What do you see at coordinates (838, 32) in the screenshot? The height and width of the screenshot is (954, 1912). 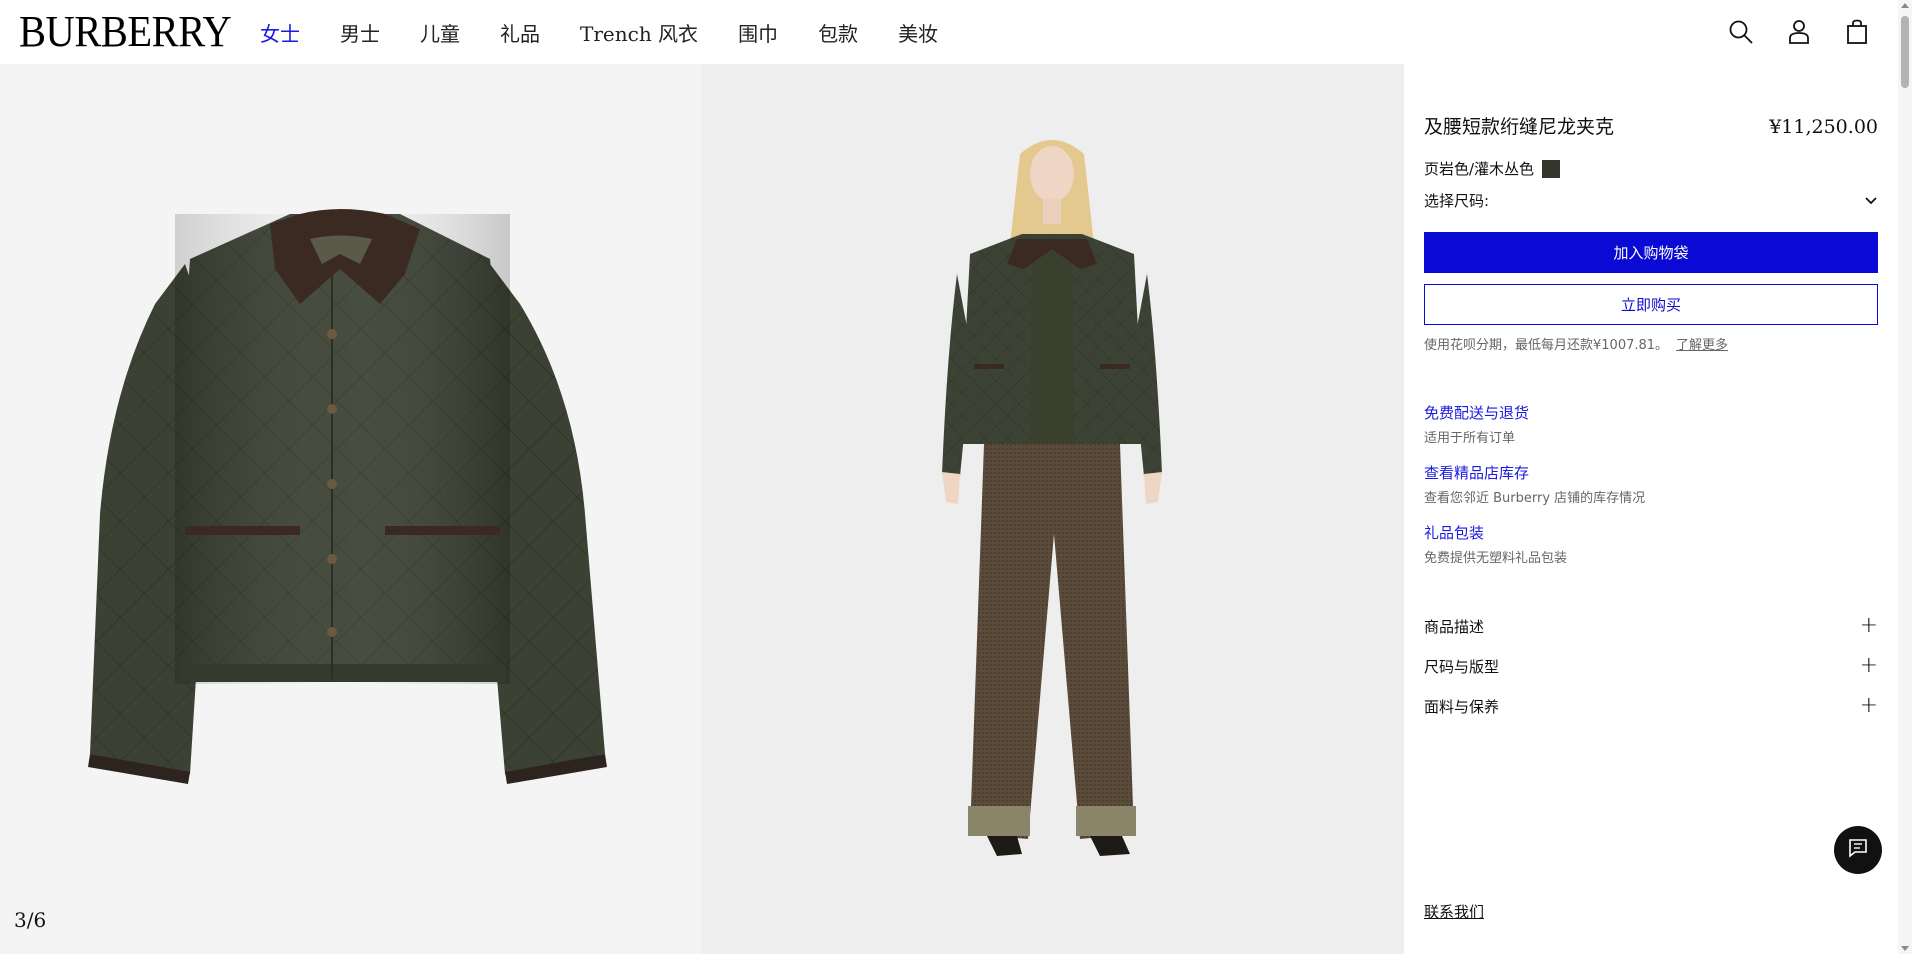 I see `nav-item-bags: 包款` at bounding box center [838, 32].